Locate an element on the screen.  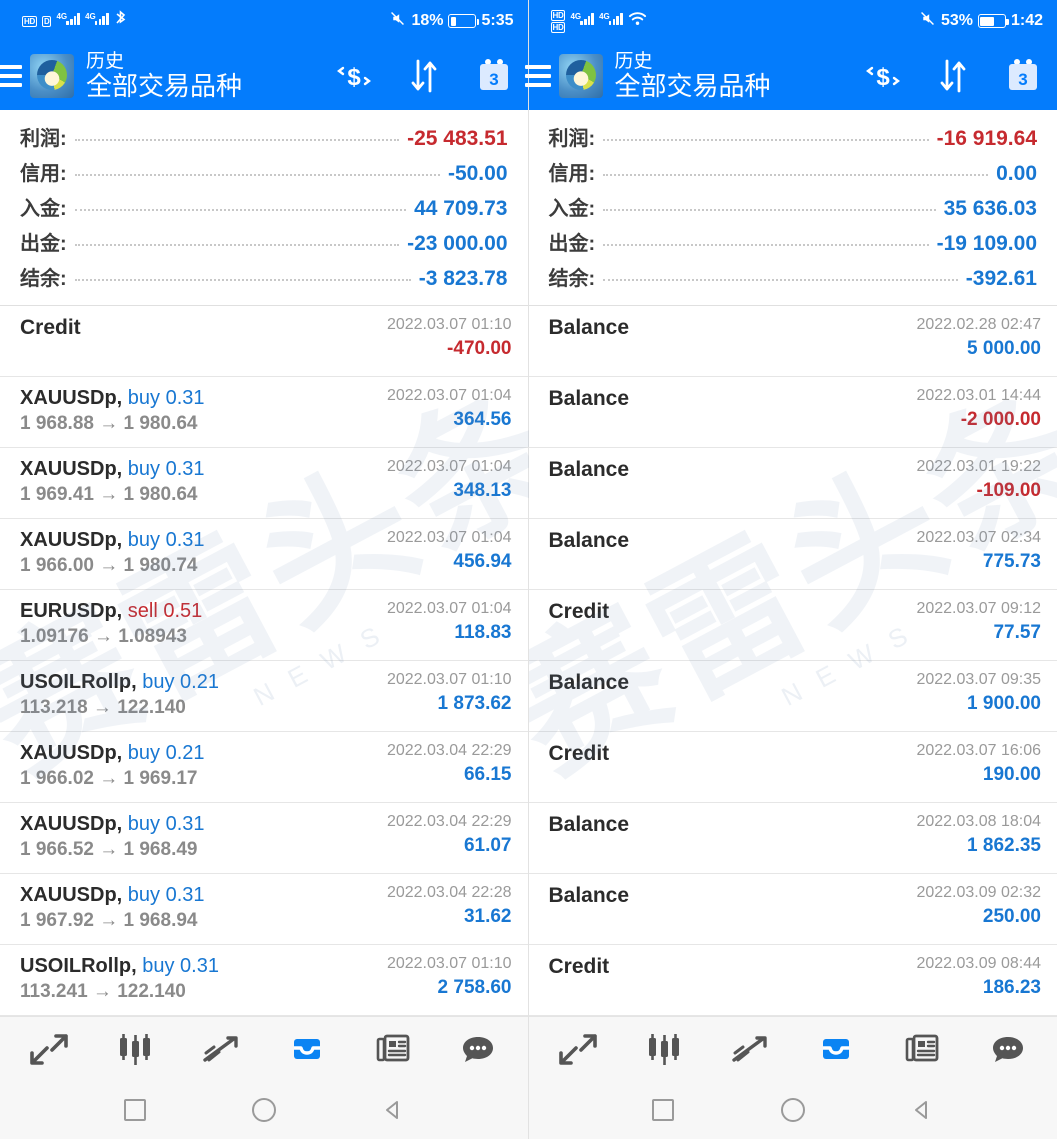
list-item: Balance 2022.03.01 14:44 -2 000.00 is located at coordinates (792, 412).